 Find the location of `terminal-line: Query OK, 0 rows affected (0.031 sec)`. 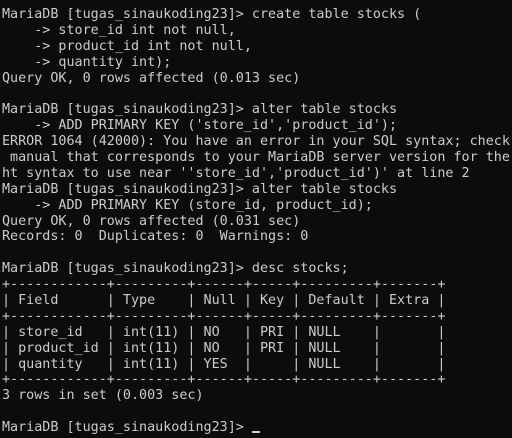

terminal-line: Query OK, 0 rows affected (0.031 sec) is located at coordinates (151, 221).